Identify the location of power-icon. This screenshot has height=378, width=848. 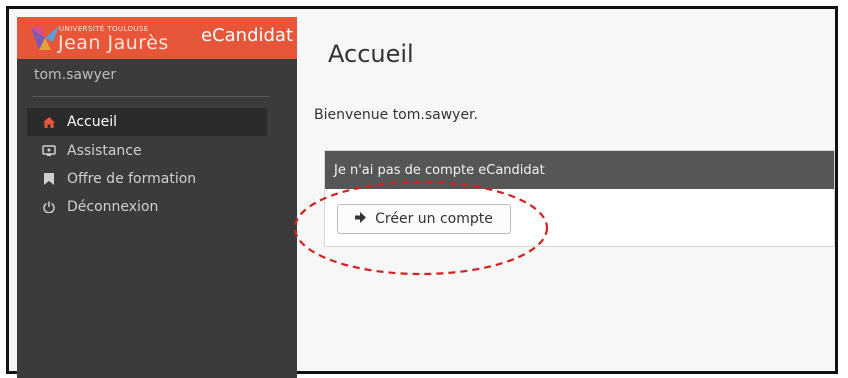
(49, 207).